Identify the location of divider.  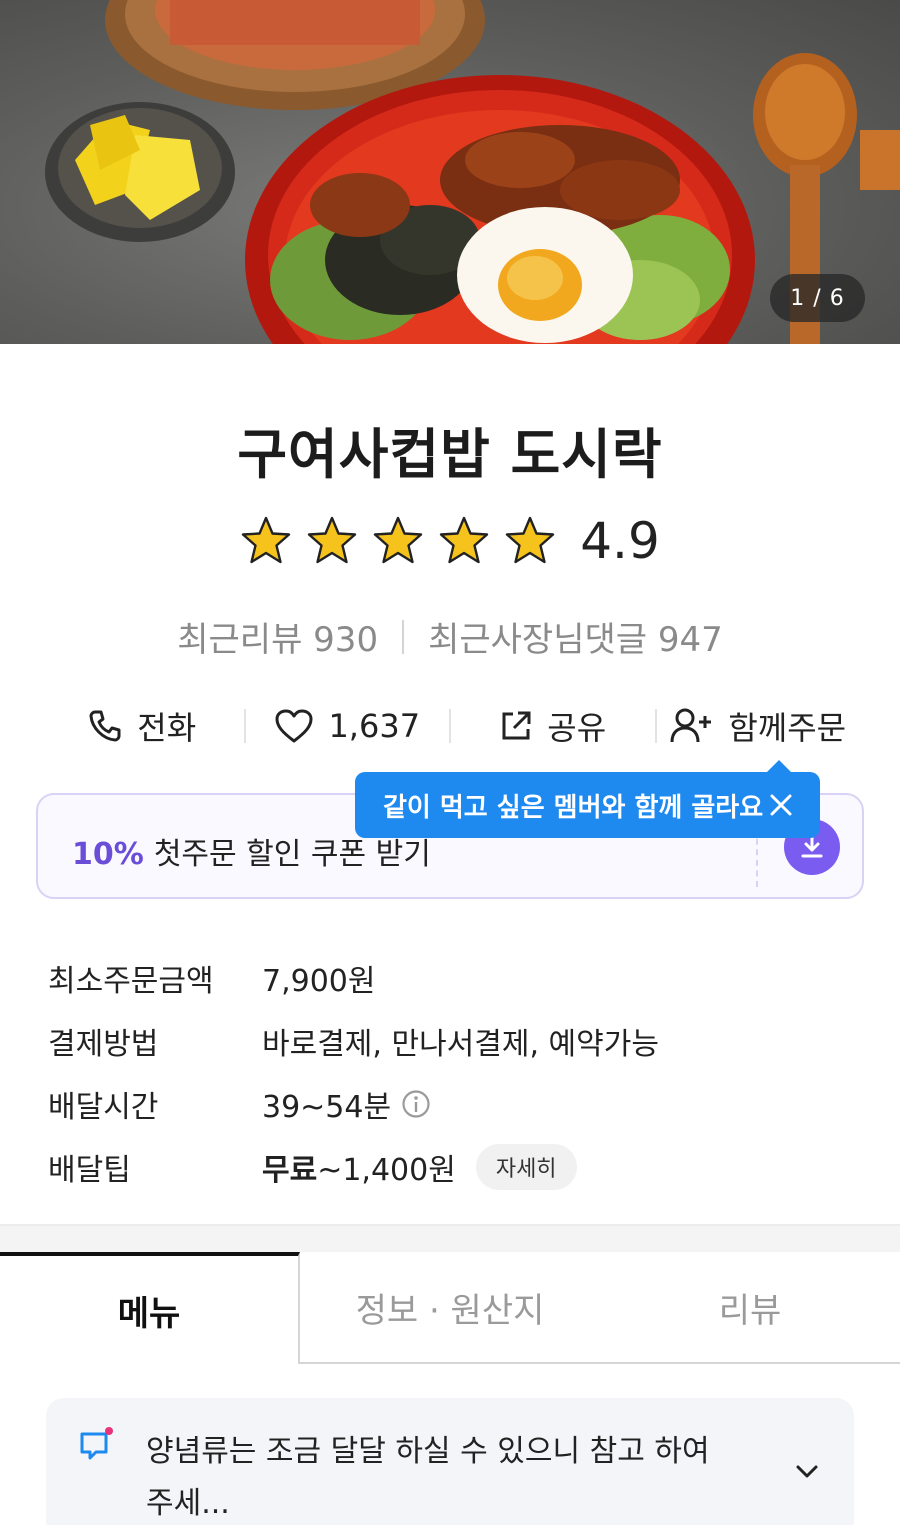
(403, 636).